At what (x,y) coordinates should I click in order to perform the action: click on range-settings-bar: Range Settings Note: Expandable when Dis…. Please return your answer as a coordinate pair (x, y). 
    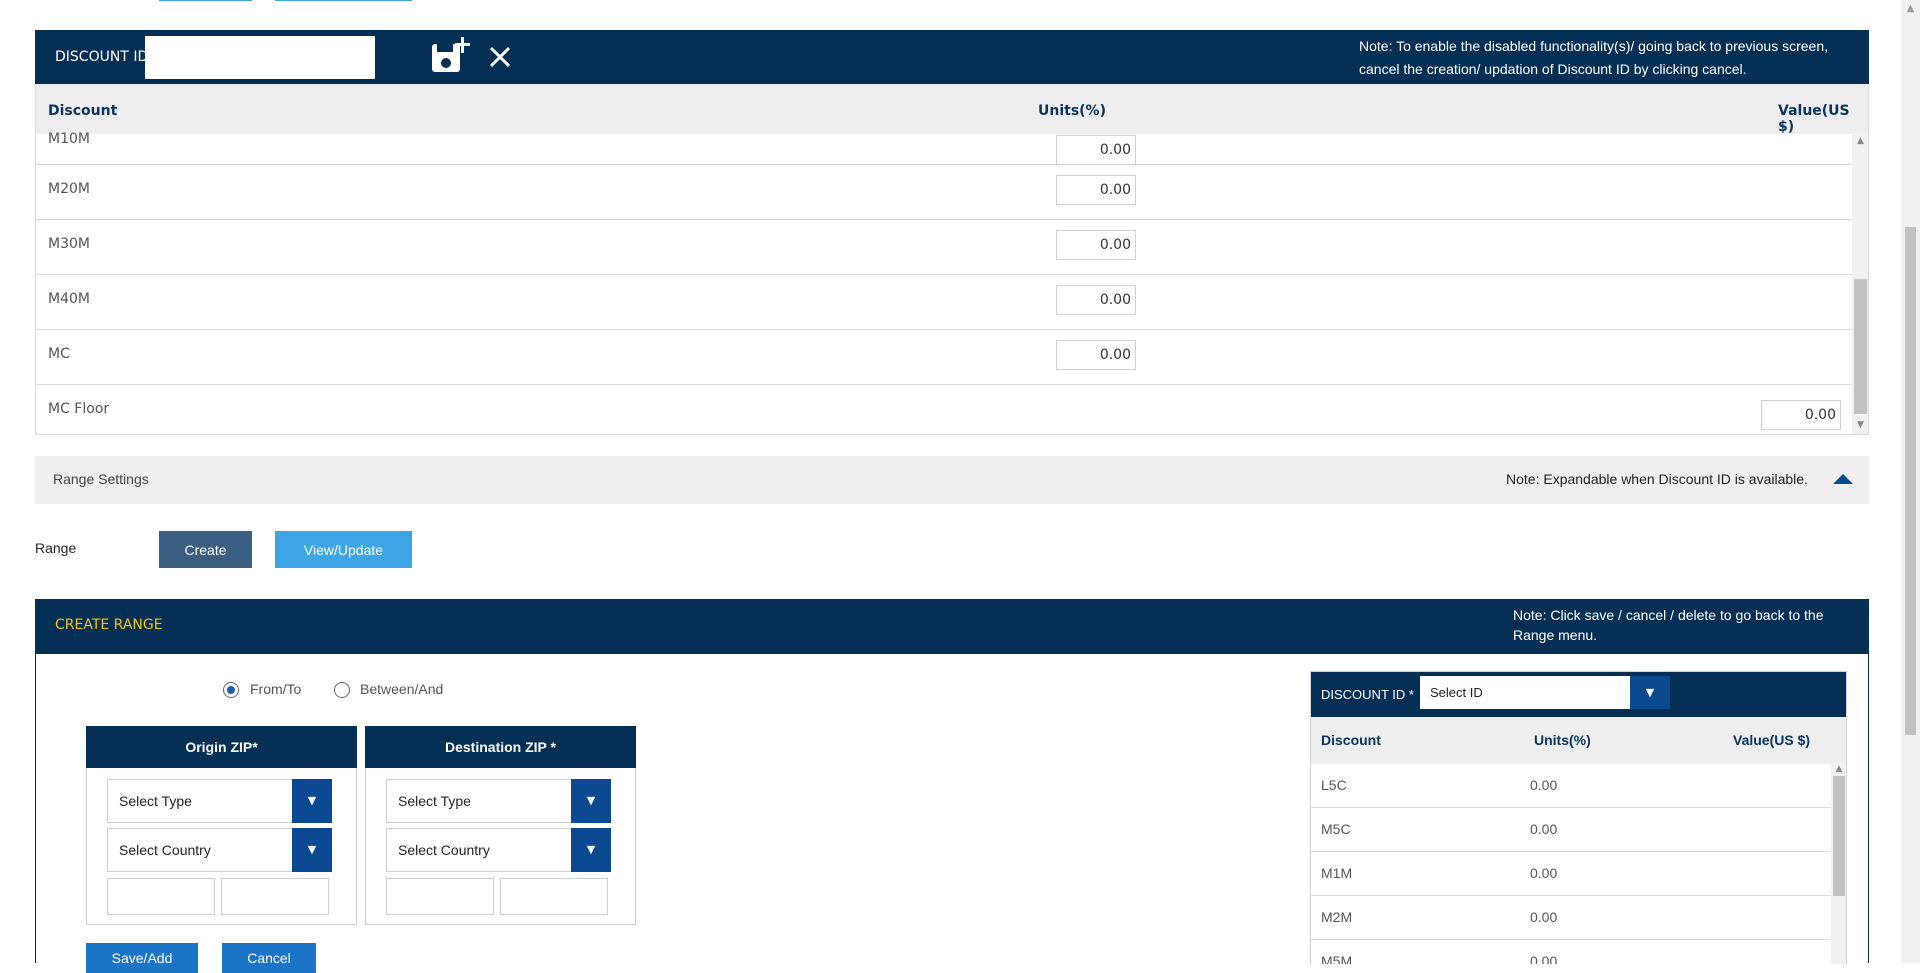
    Looking at the image, I should click on (952, 480).